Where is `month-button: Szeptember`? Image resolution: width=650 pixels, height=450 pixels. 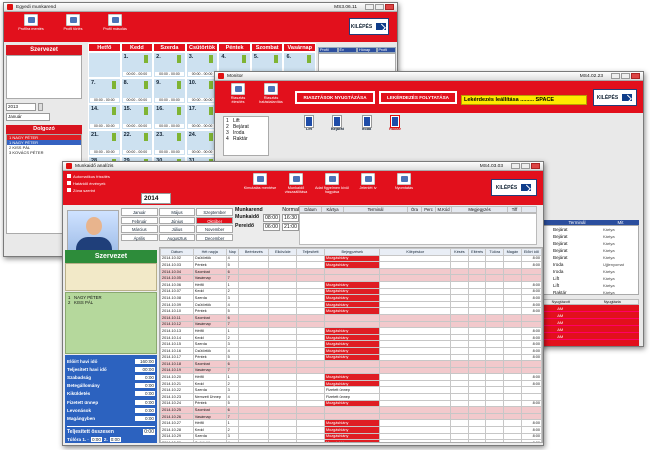 month-button: Szeptember is located at coordinates (214, 212).